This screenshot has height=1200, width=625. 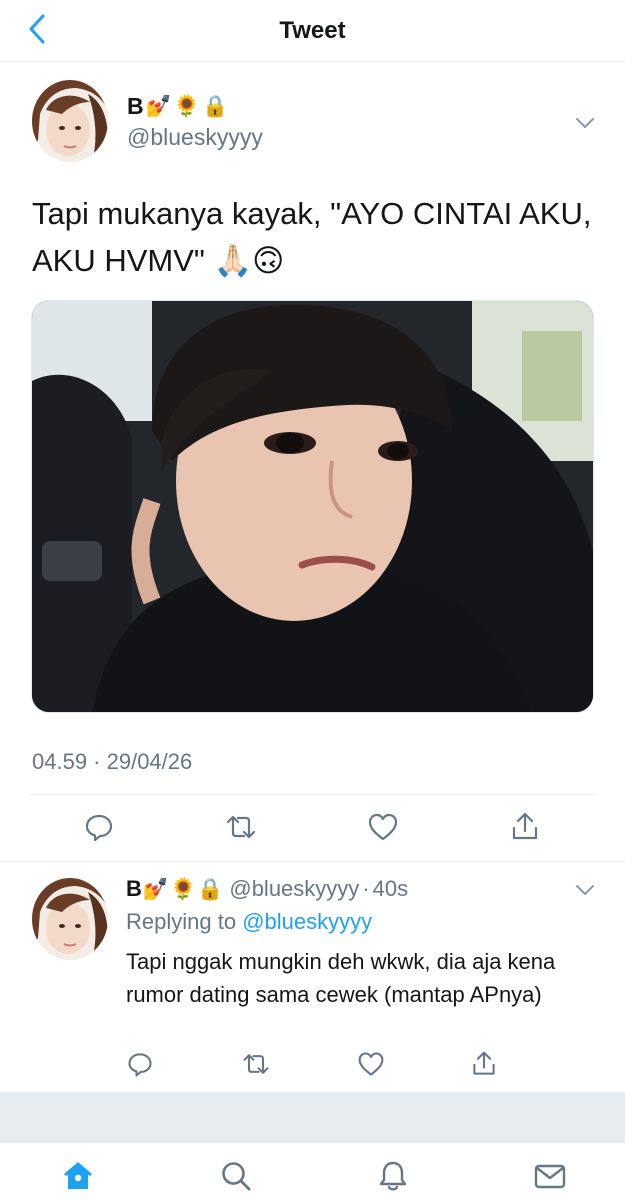 I want to click on reply-display-name: B 💅 🌻 🔒, so click(x=174, y=889).